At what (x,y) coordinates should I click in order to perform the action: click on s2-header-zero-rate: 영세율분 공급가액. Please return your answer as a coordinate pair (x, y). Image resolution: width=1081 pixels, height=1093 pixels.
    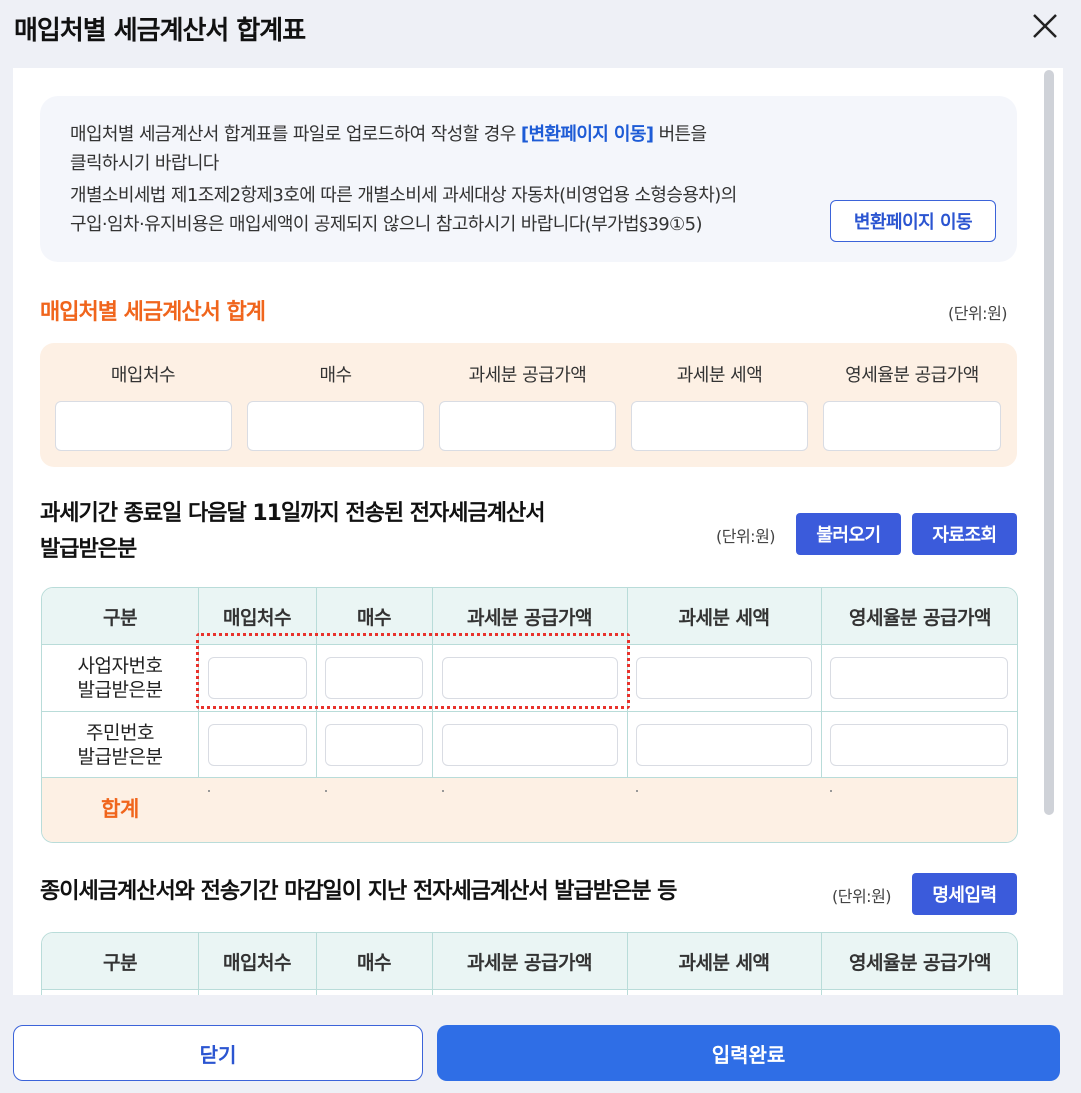
    Looking at the image, I should click on (920, 617).